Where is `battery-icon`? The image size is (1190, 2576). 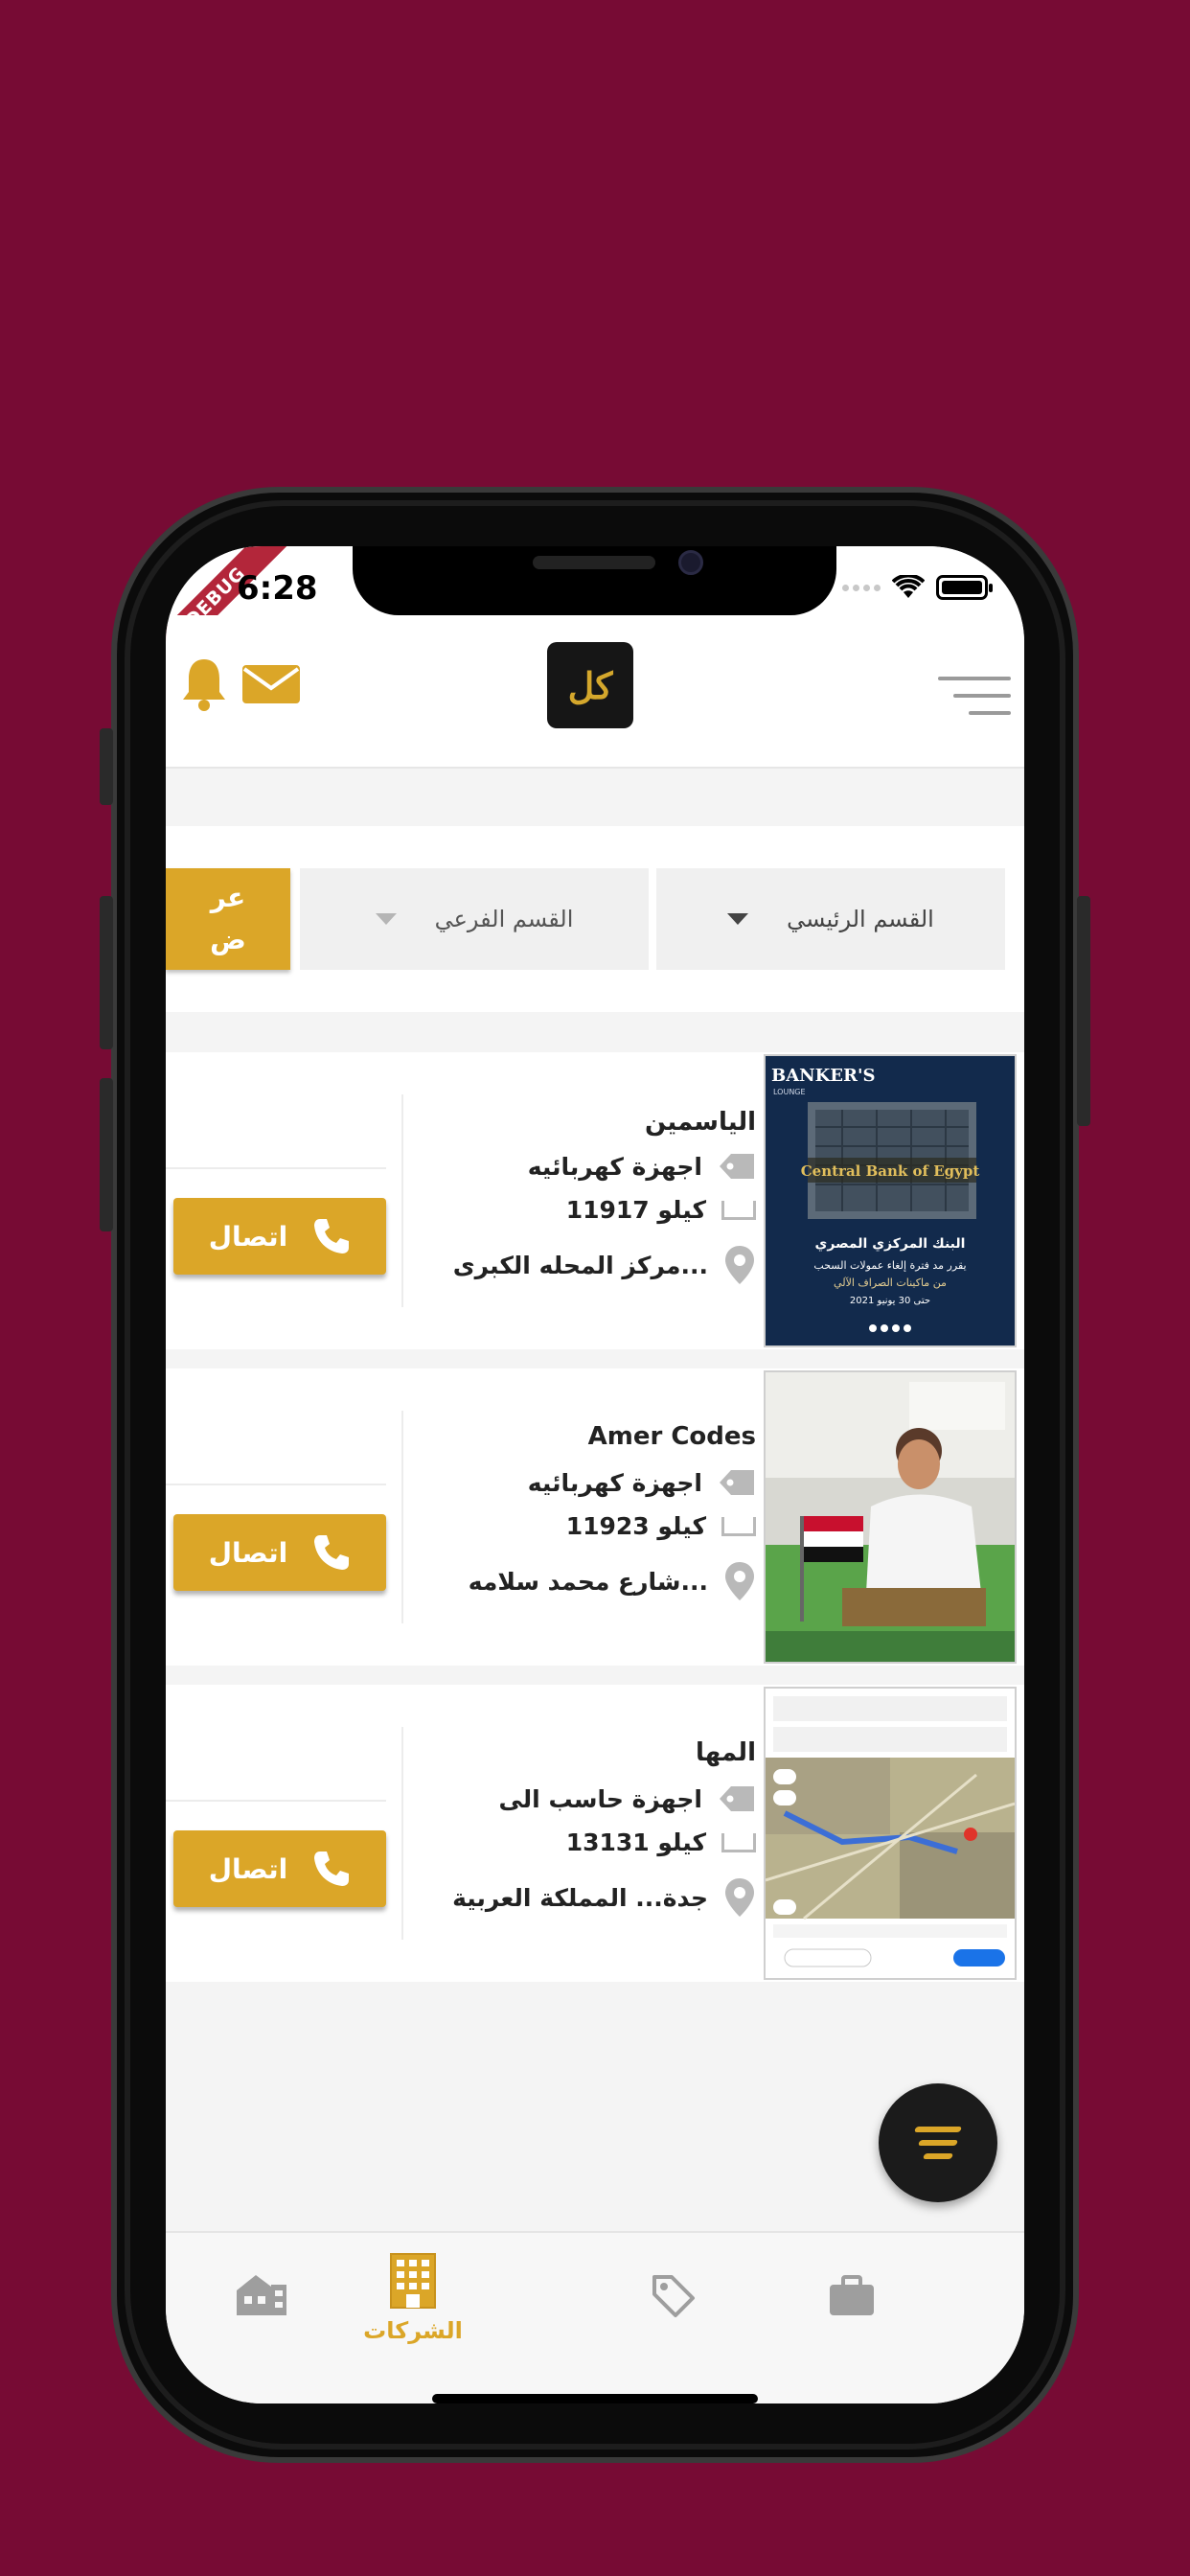
battery-icon is located at coordinates (965, 587).